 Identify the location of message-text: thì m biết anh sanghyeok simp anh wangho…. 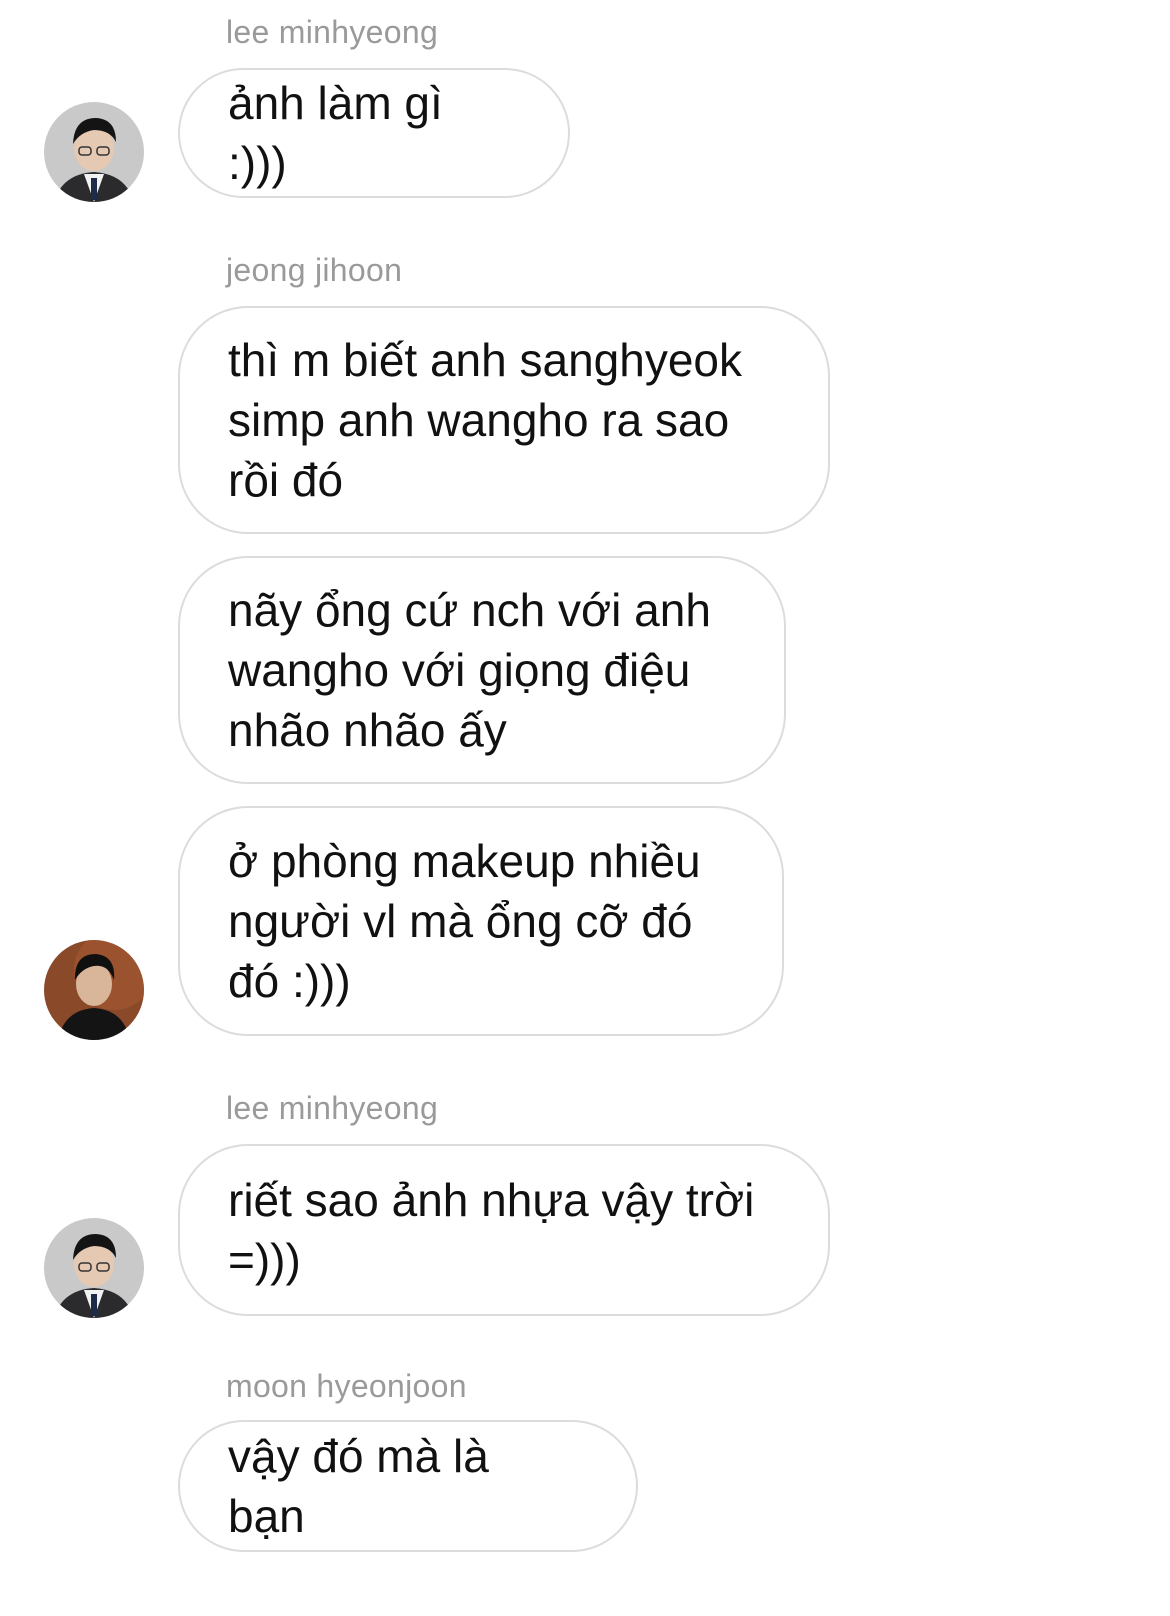
(485, 420).